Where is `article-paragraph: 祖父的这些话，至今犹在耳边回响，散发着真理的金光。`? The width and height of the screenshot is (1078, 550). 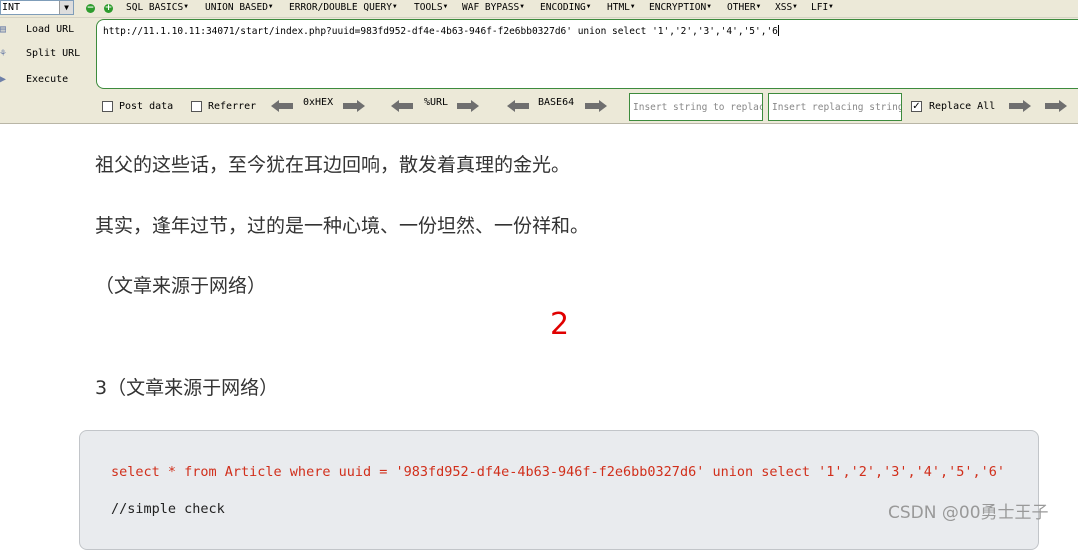
article-paragraph: 祖父的这些话，至今犹在耳边回响，散发着真理的金光。 is located at coordinates (333, 165).